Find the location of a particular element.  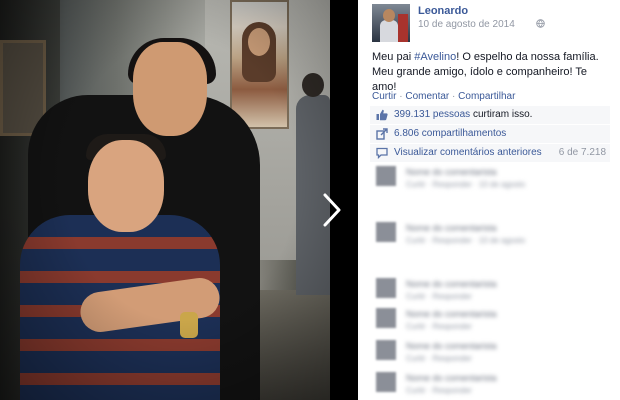

author-name: Leonardo is located at coordinates (443, 11).